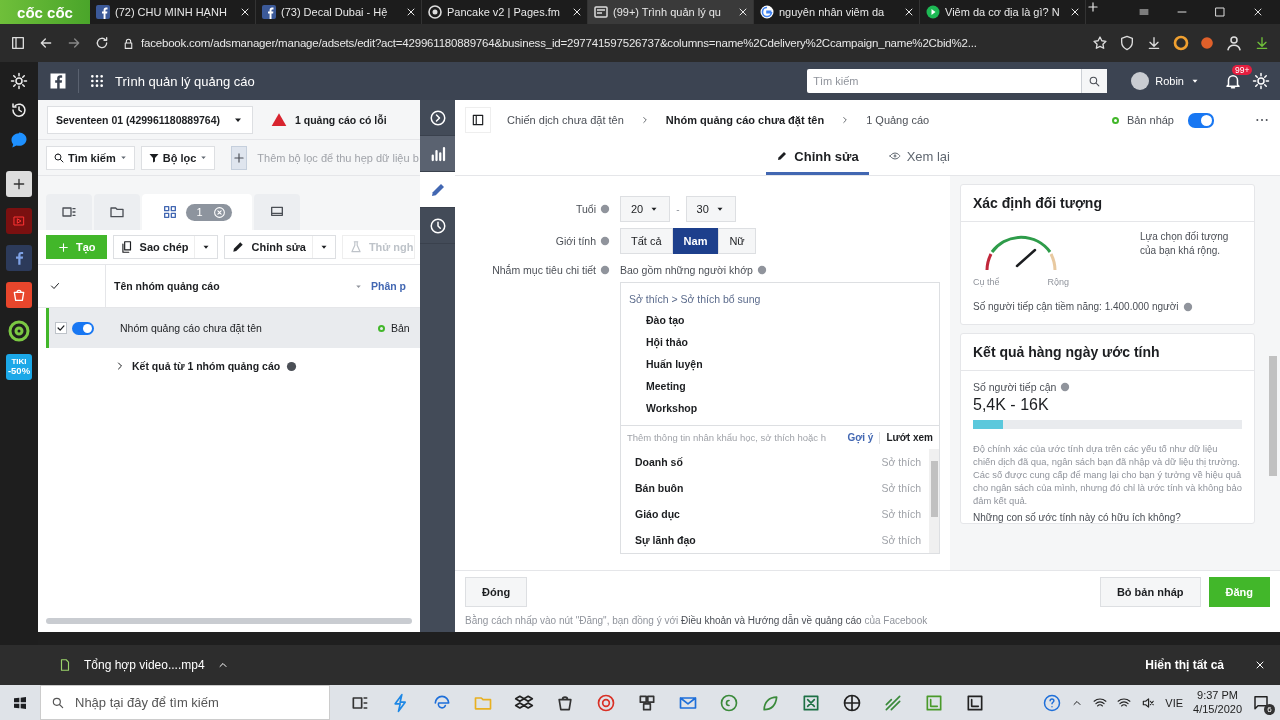 This screenshot has height=720, width=1280. What do you see at coordinates (606, 702) in the screenshot?
I see `chrome-icon` at bounding box center [606, 702].